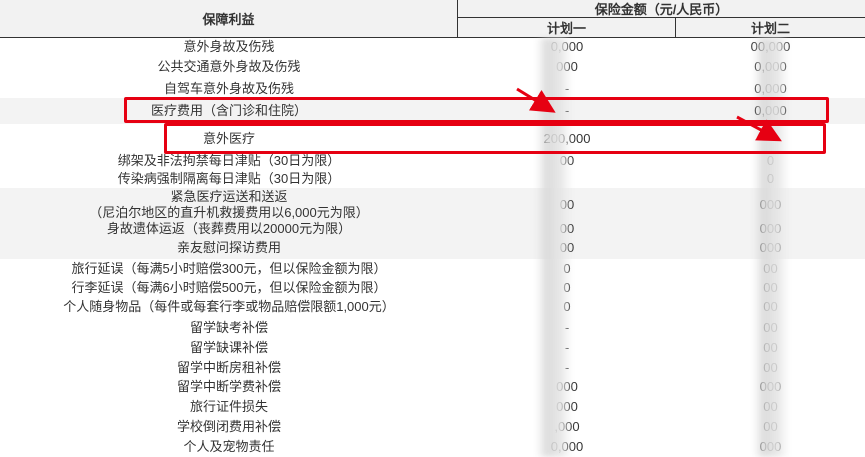 The image size is (865, 457). I want to click on arrow-to-plan1, so click(536, 100).